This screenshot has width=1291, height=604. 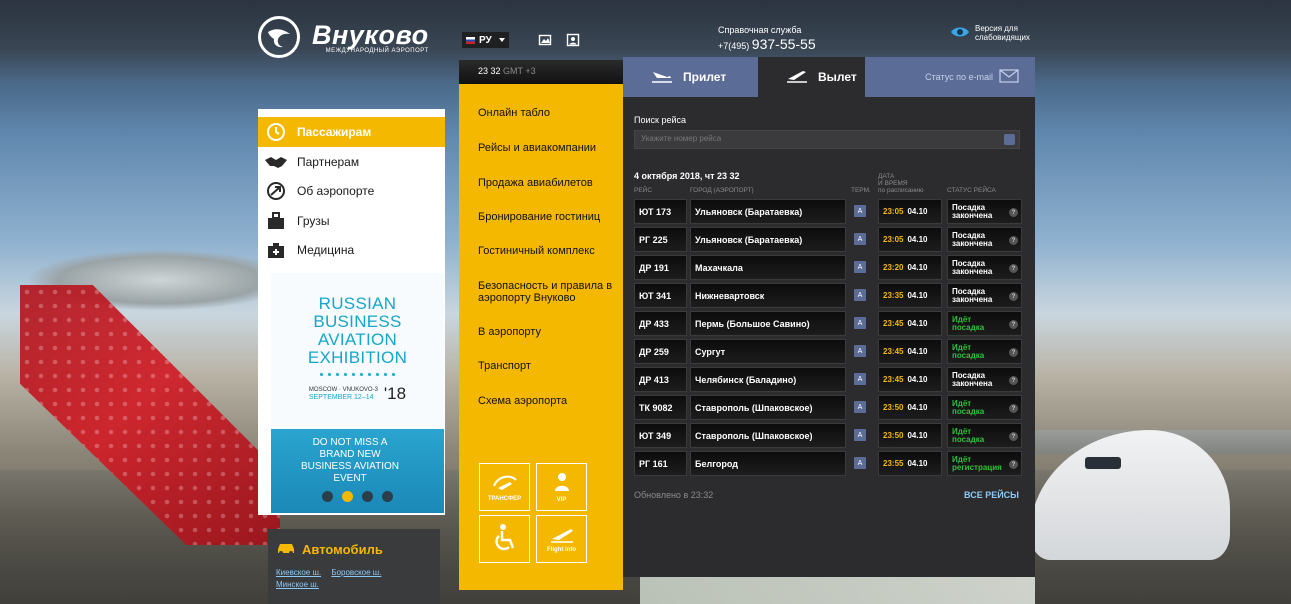 I want to click on airport-map-preview, so click(x=837, y=590).